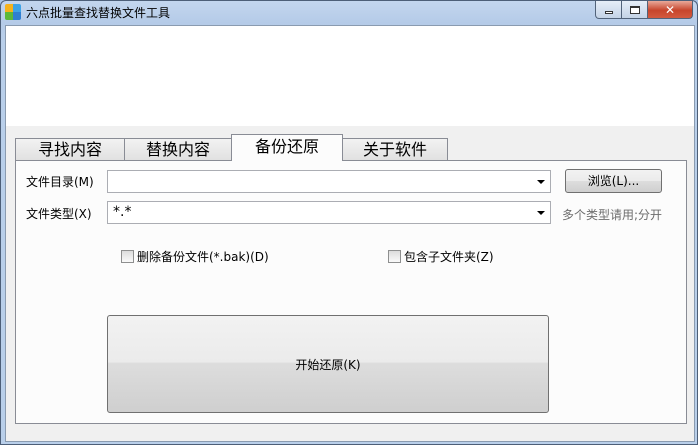 This screenshot has height=445, width=698. I want to click on maximize-button, so click(635, 10).